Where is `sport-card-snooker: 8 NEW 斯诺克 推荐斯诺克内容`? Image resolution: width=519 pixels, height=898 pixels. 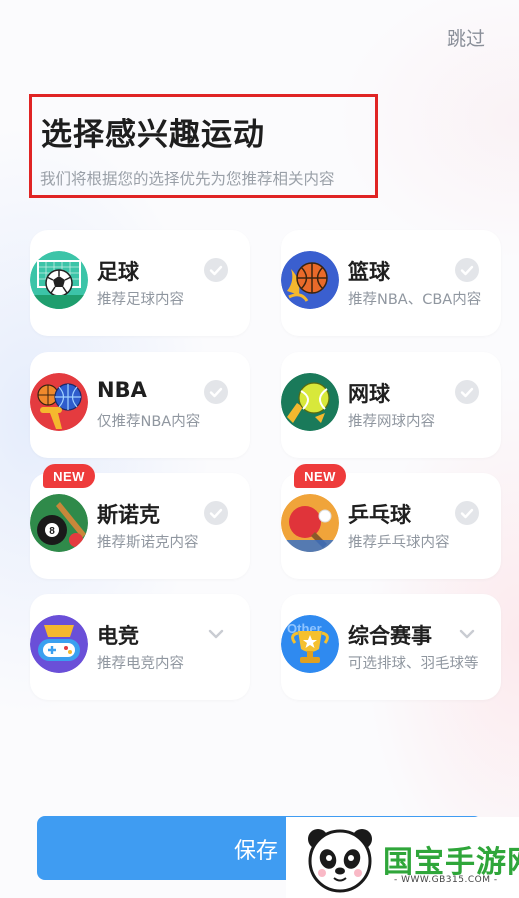 sport-card-snooker: 8 NEW 斯诺克 推荐斯诺克内容 is located at coordinates (140, 521).